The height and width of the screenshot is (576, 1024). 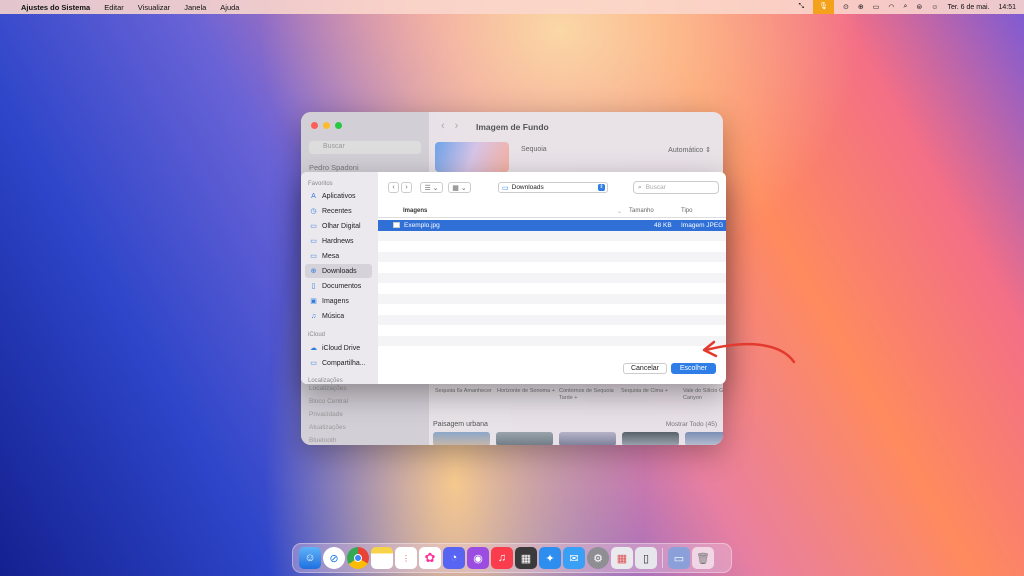 I want to click on sidebar-item-label: Recentes, so click(x=337, y=211).